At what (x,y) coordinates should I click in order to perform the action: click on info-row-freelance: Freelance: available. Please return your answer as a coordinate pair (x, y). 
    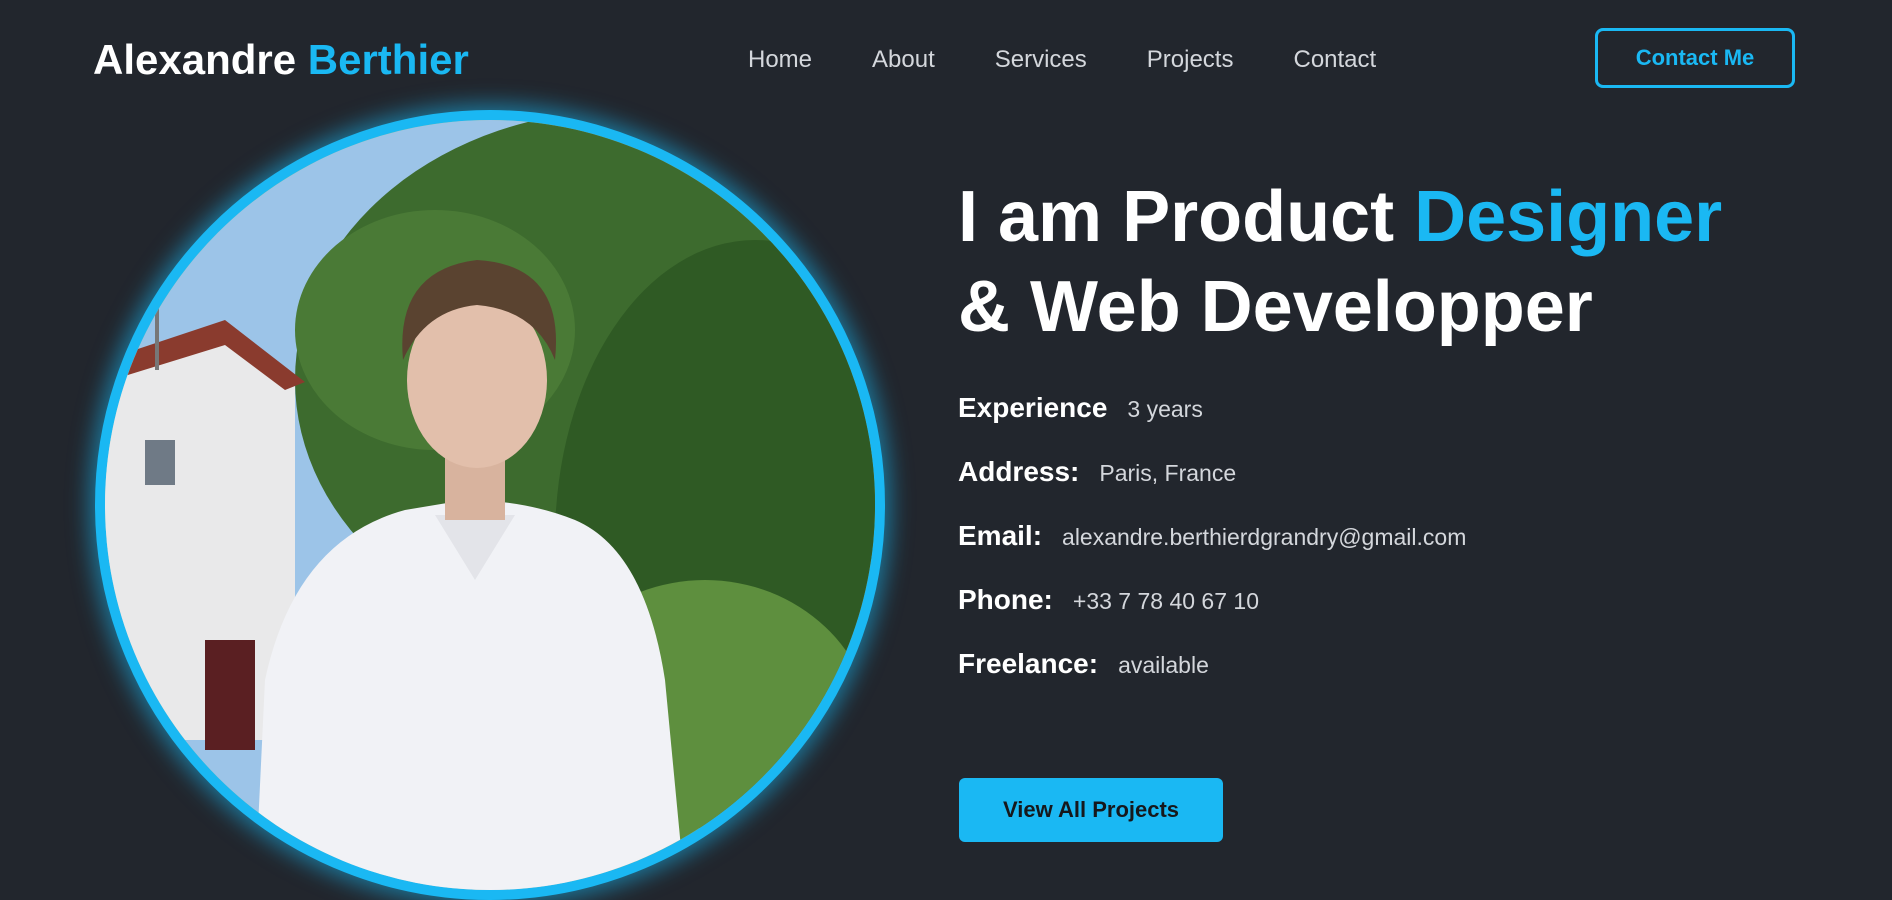
    Looking at the image, I should click on (1212, 680).